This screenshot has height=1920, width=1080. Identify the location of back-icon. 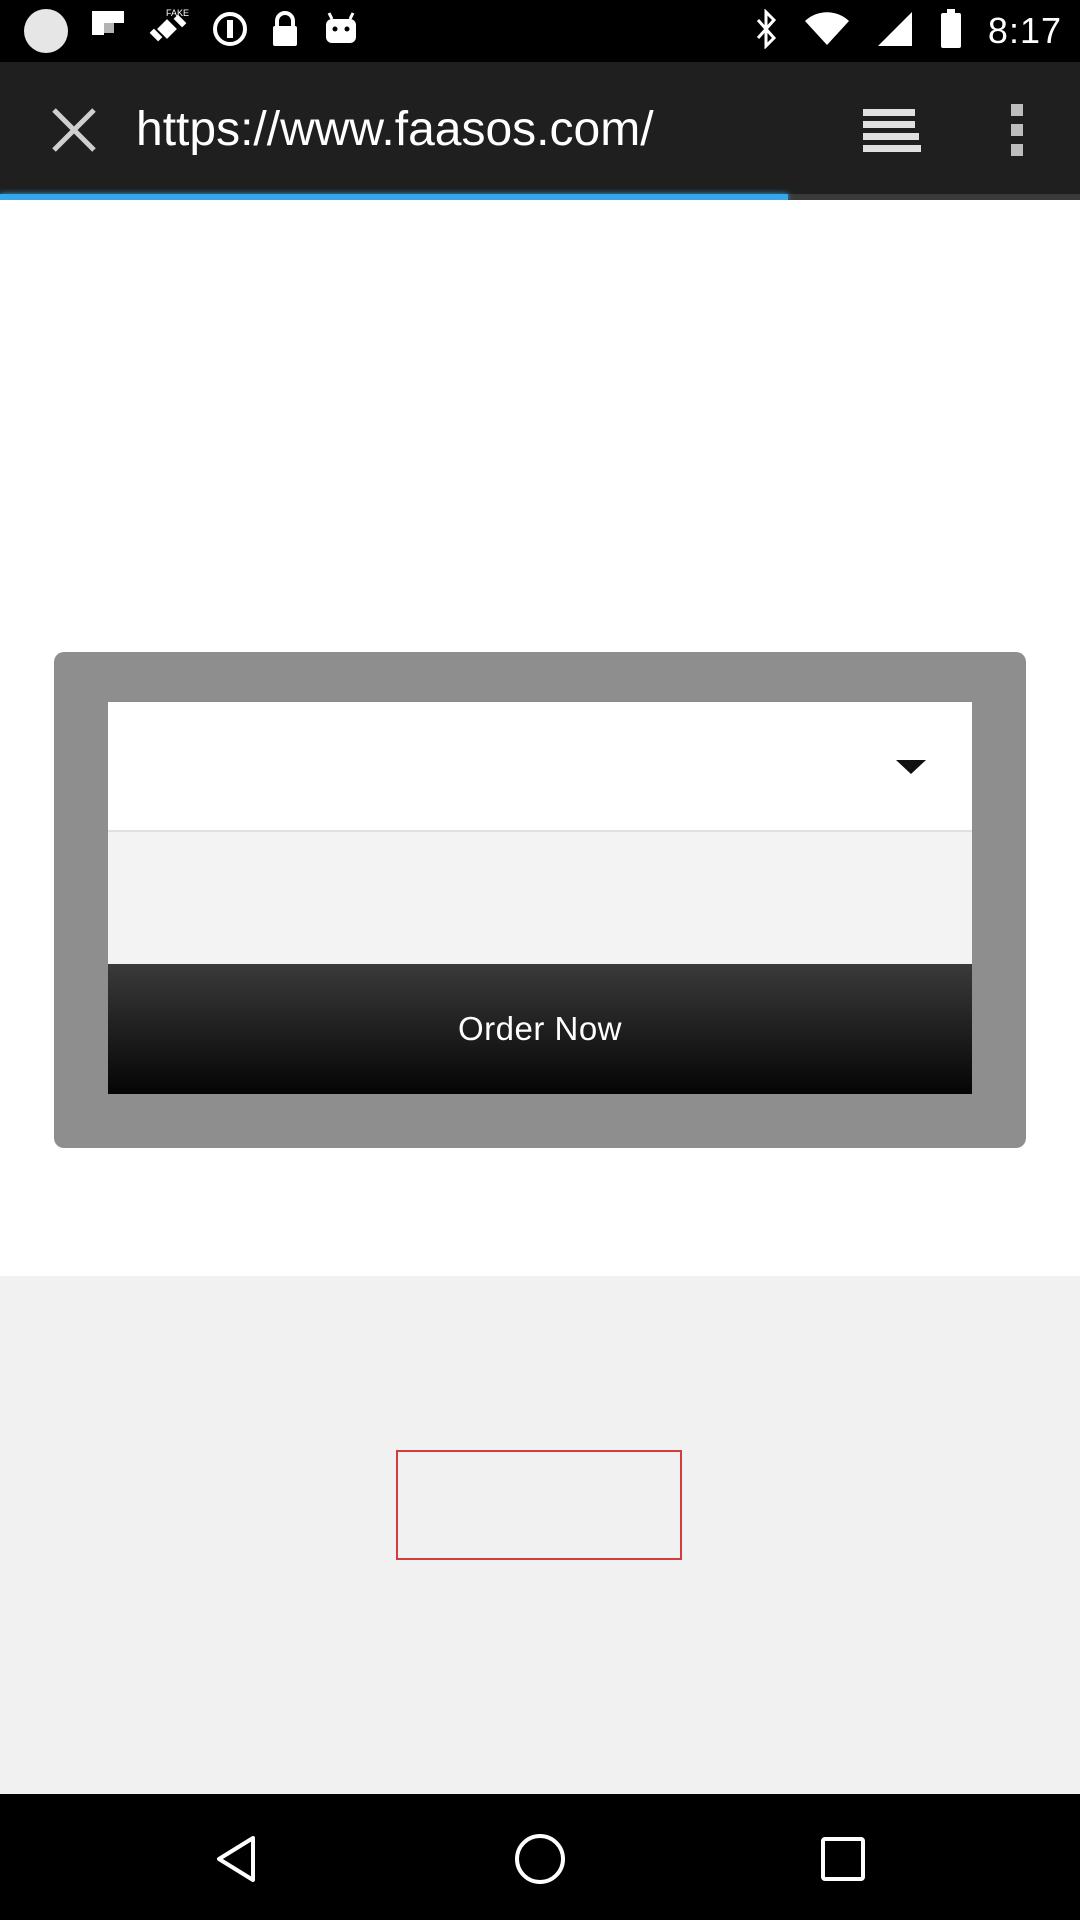
(237, 1859).